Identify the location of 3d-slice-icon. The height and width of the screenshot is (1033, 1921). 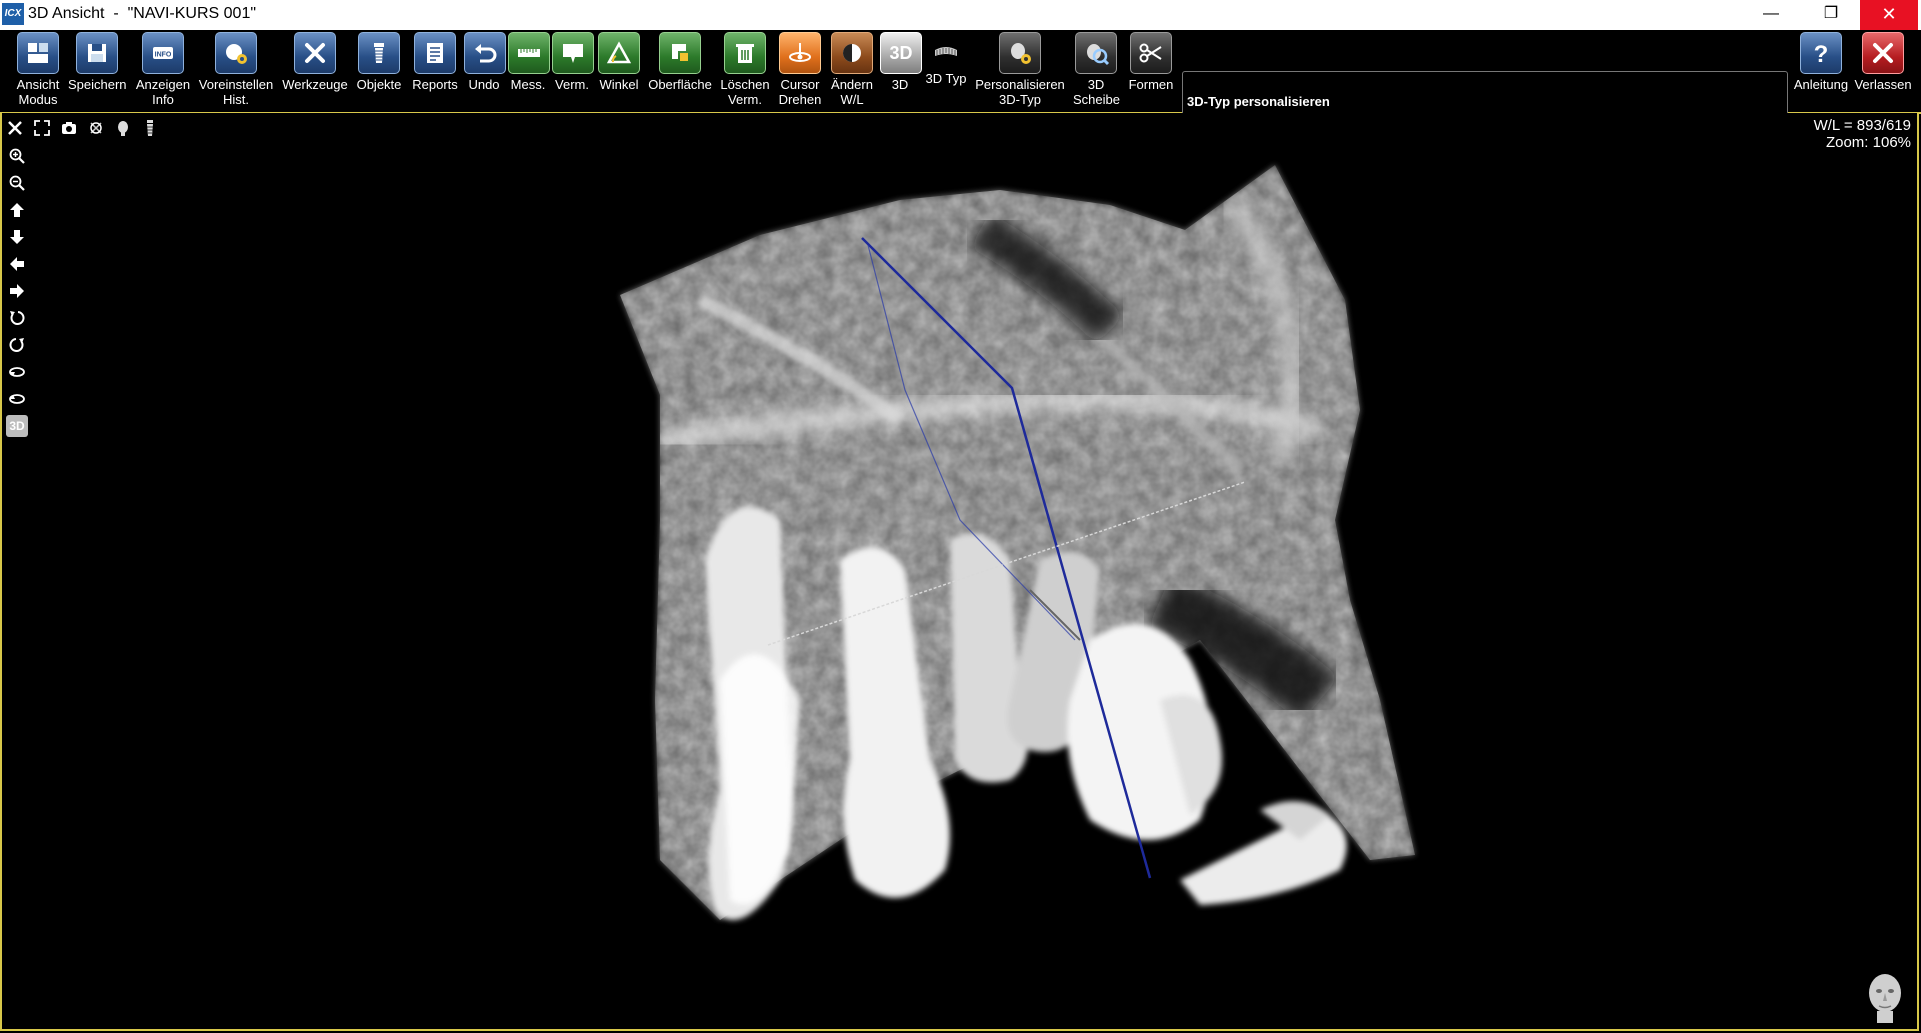
(1096, 53).